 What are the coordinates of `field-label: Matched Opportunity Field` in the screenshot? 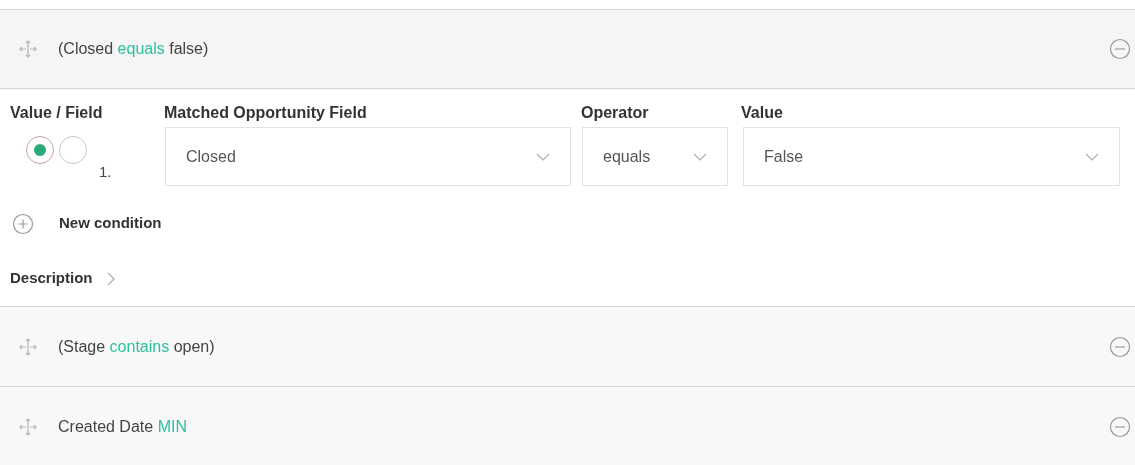 It's located at (265, 112).